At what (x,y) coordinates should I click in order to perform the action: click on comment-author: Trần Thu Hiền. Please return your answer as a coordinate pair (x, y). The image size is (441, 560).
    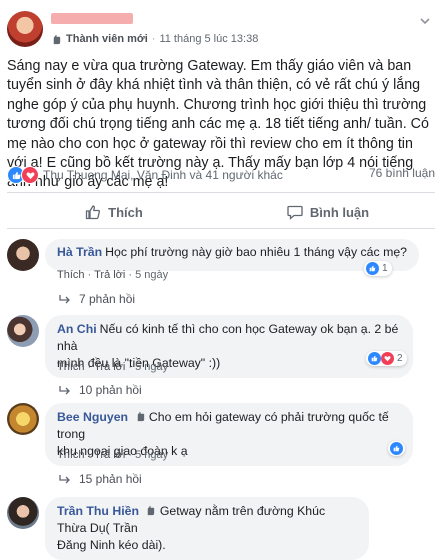
    Looking at the image, I should click on (98, 511).